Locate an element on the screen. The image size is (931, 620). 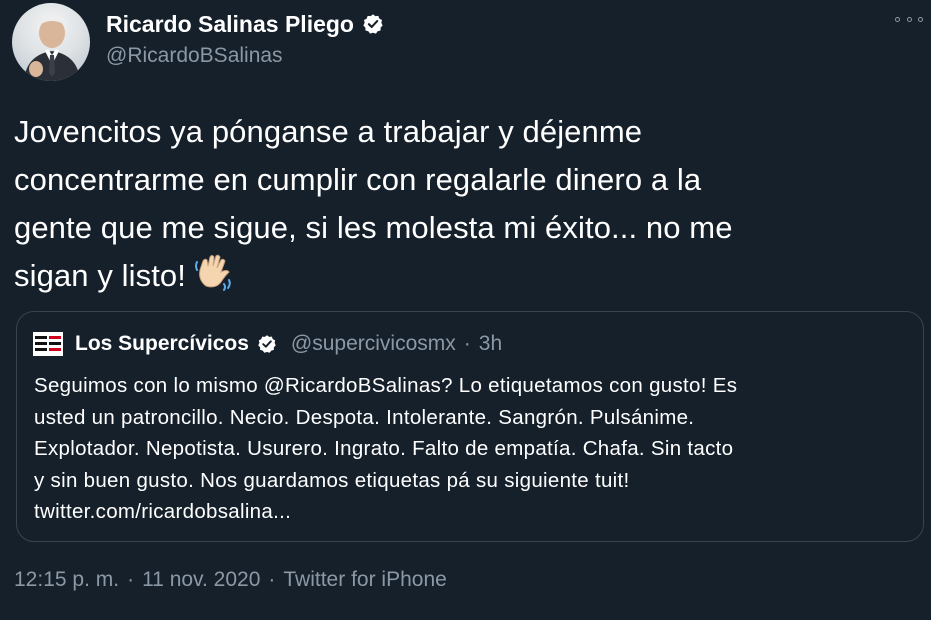
quoted-time: 3h is located at coordinates (490, 344).